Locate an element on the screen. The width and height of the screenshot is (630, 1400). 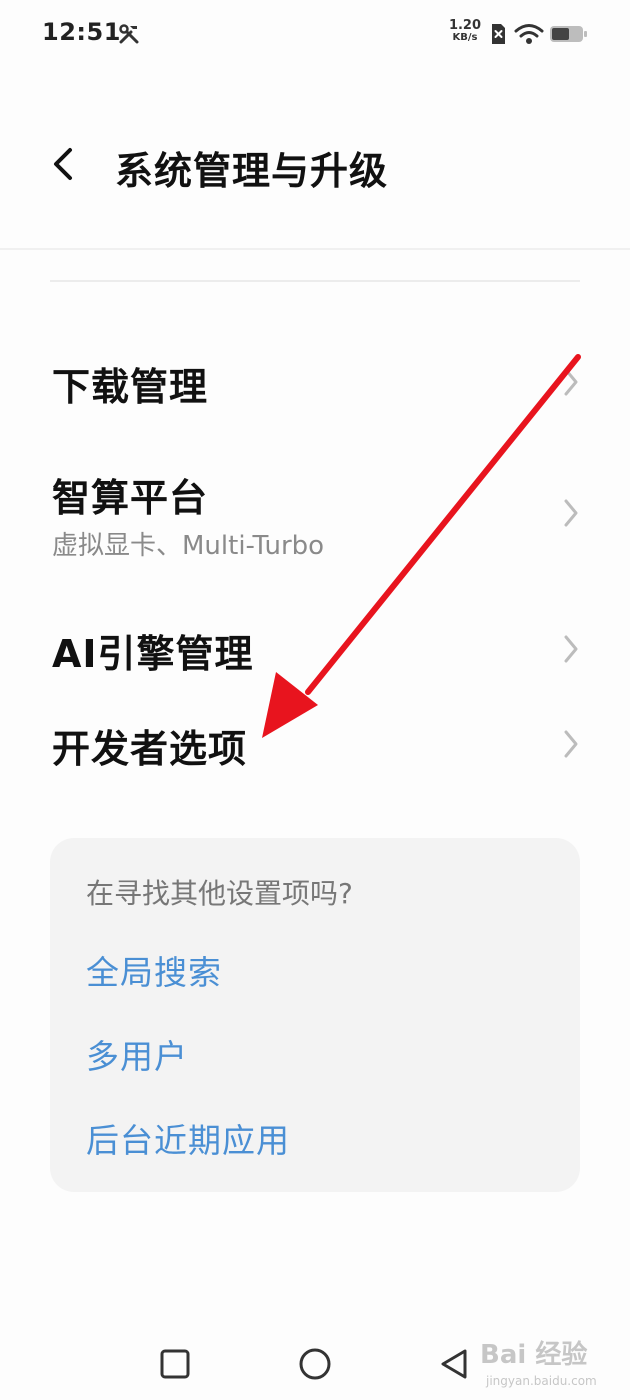
menu-item-label: 开发者选项 is located at coordinates (150, 749).